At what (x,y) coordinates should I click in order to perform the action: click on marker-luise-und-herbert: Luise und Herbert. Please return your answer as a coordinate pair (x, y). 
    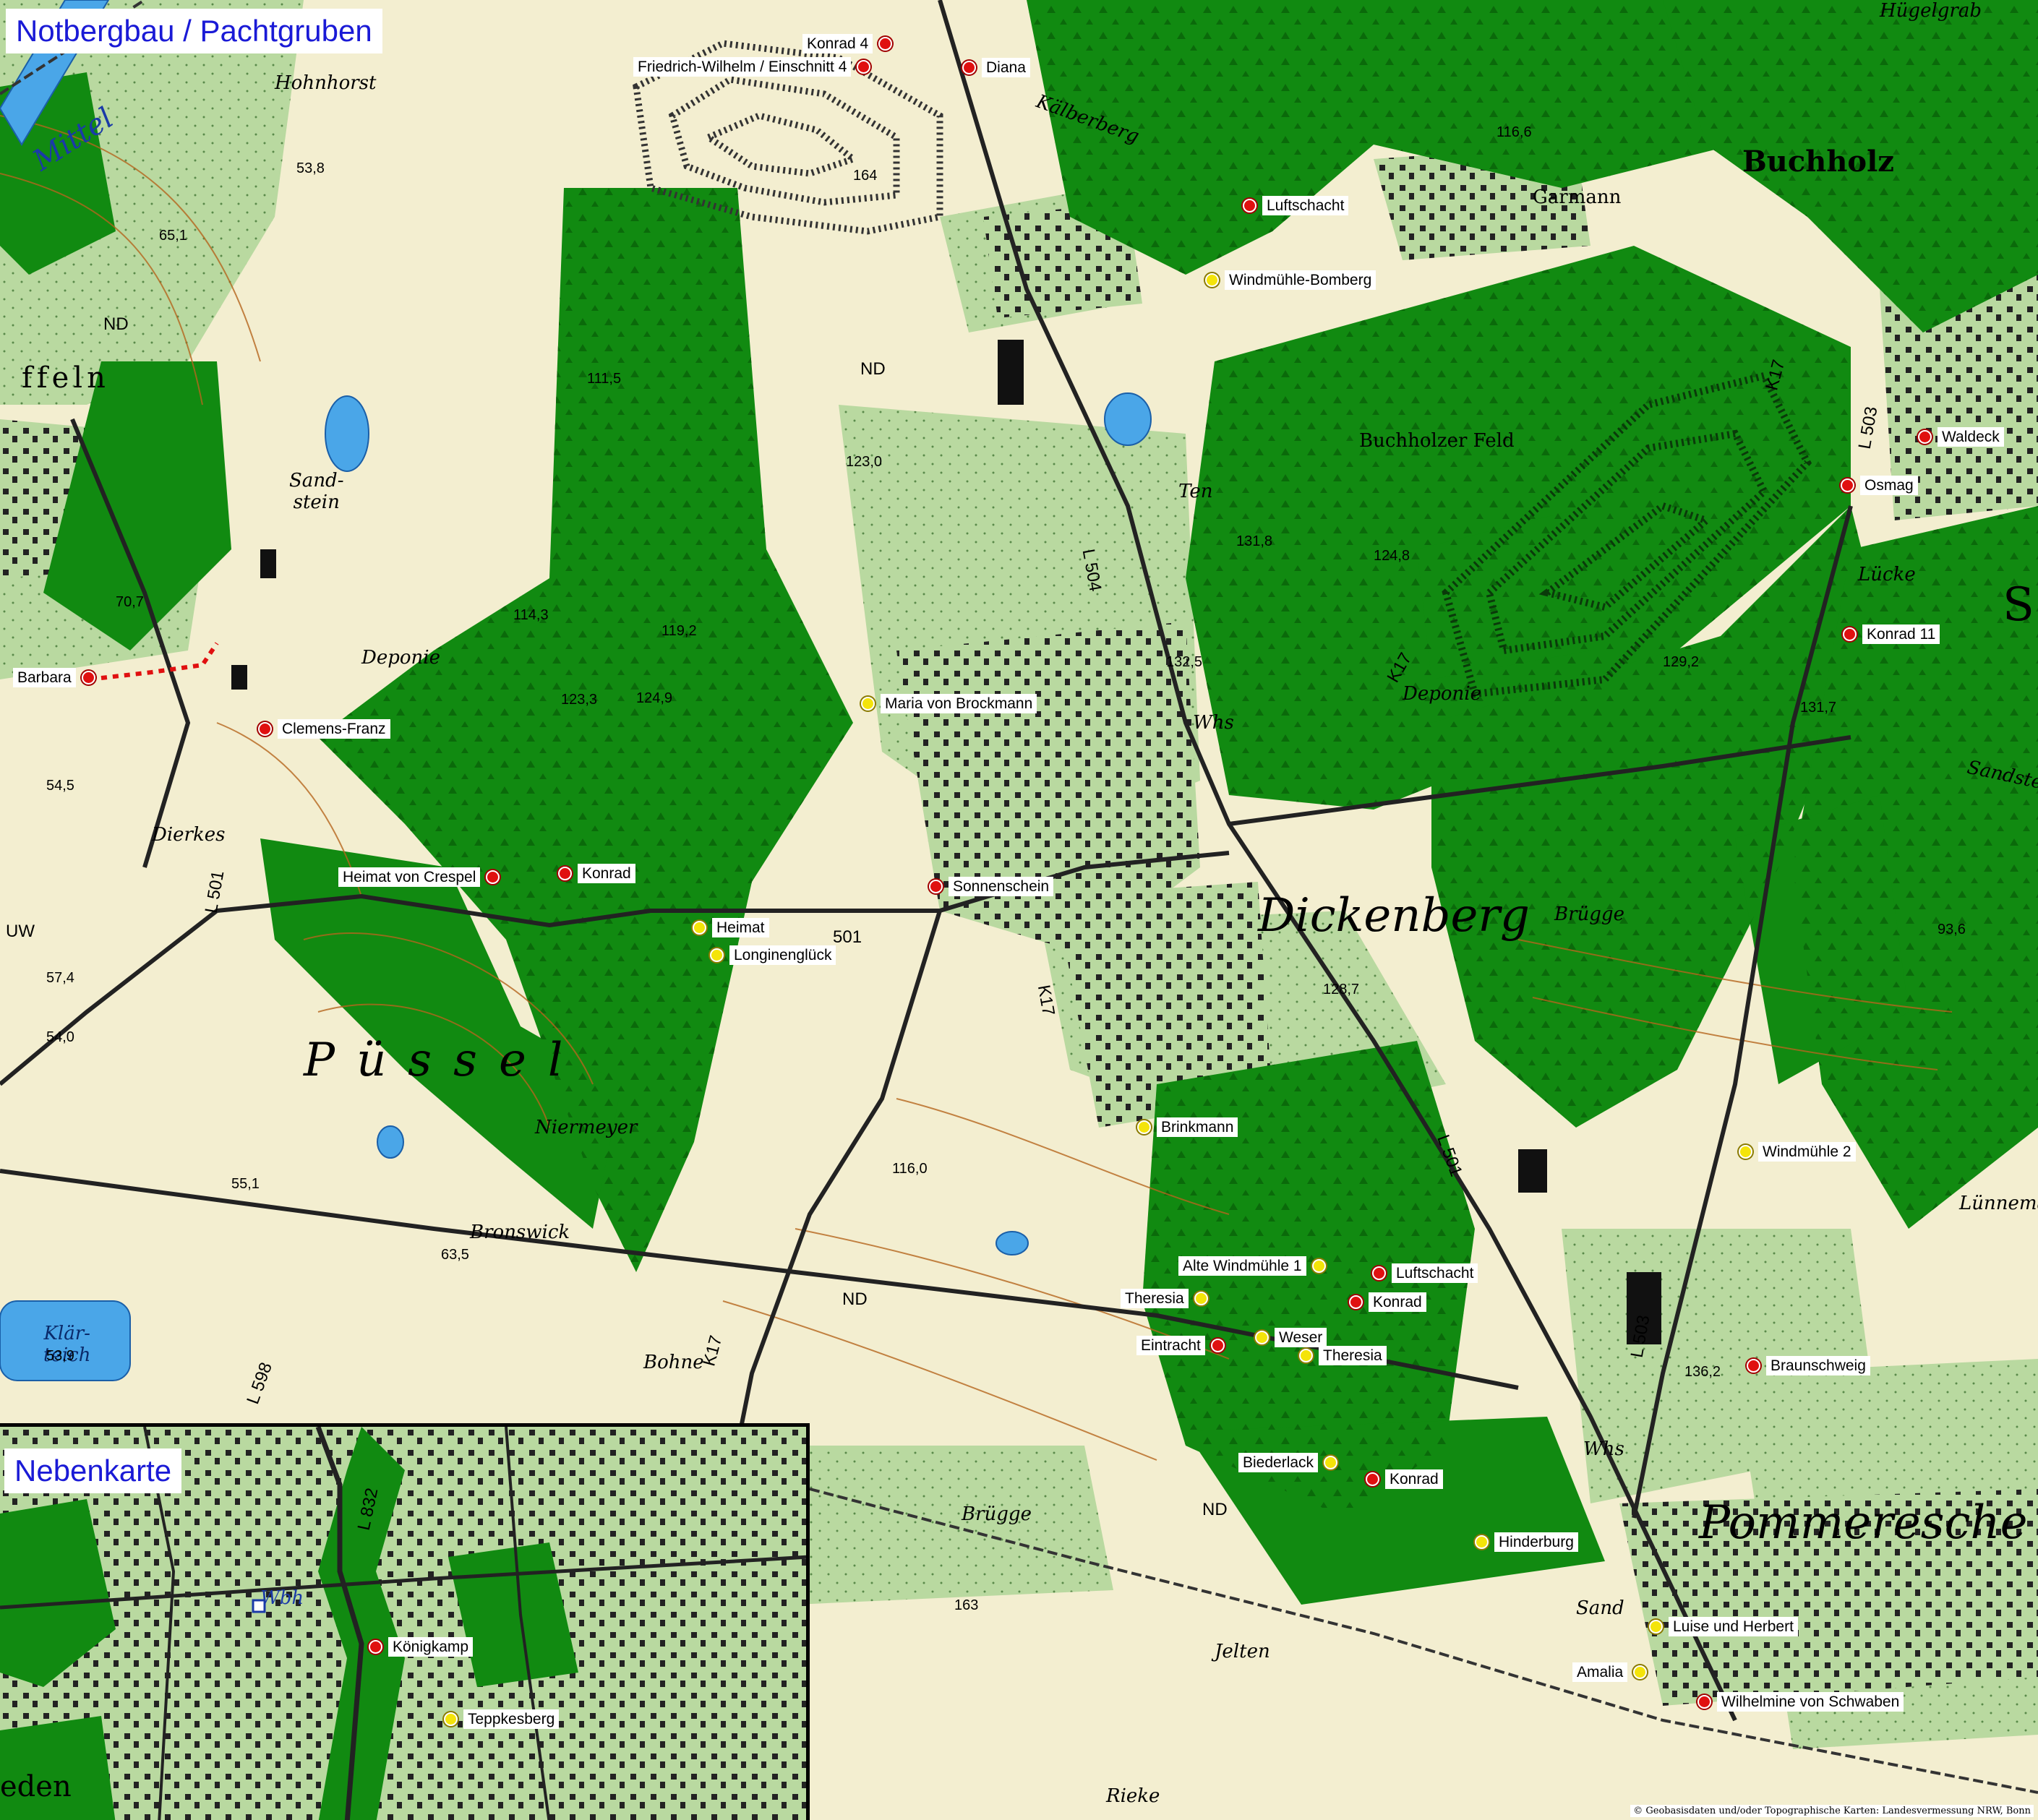
    Looking at the image, I should click on (1723, 1627).